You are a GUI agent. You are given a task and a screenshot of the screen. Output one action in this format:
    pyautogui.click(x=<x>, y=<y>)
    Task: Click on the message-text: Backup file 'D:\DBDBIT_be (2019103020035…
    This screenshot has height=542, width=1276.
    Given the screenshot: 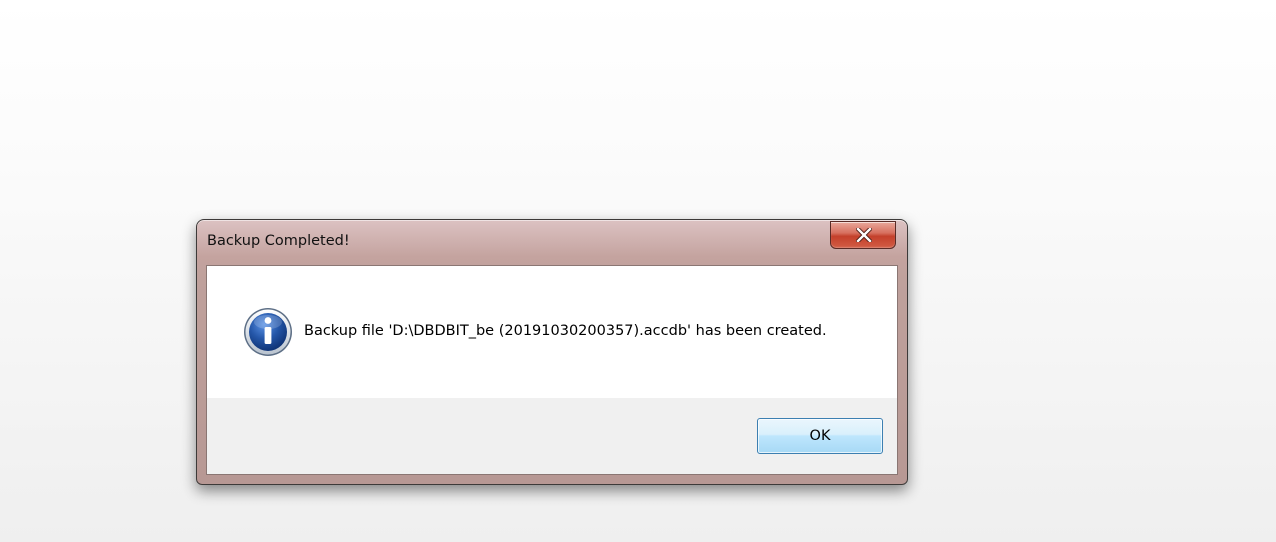 What is the action you would take?
    pyautogui.click(x=565, y=331)
    